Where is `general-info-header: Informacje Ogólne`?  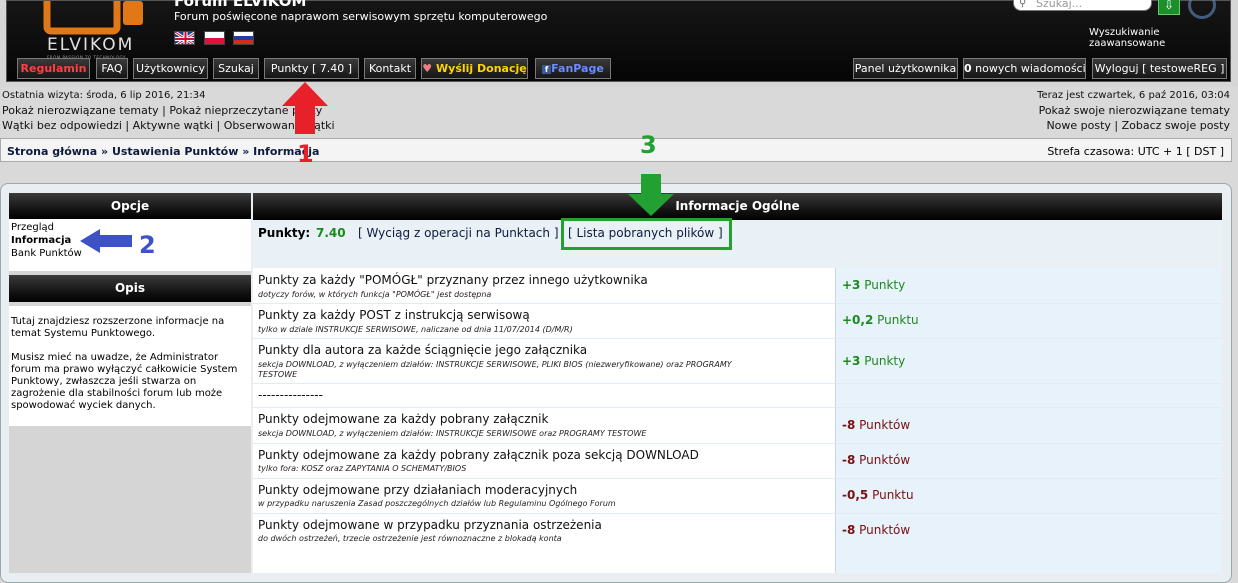 general-info-header: Informacje Ogólne is located at coordinates (737, 206).